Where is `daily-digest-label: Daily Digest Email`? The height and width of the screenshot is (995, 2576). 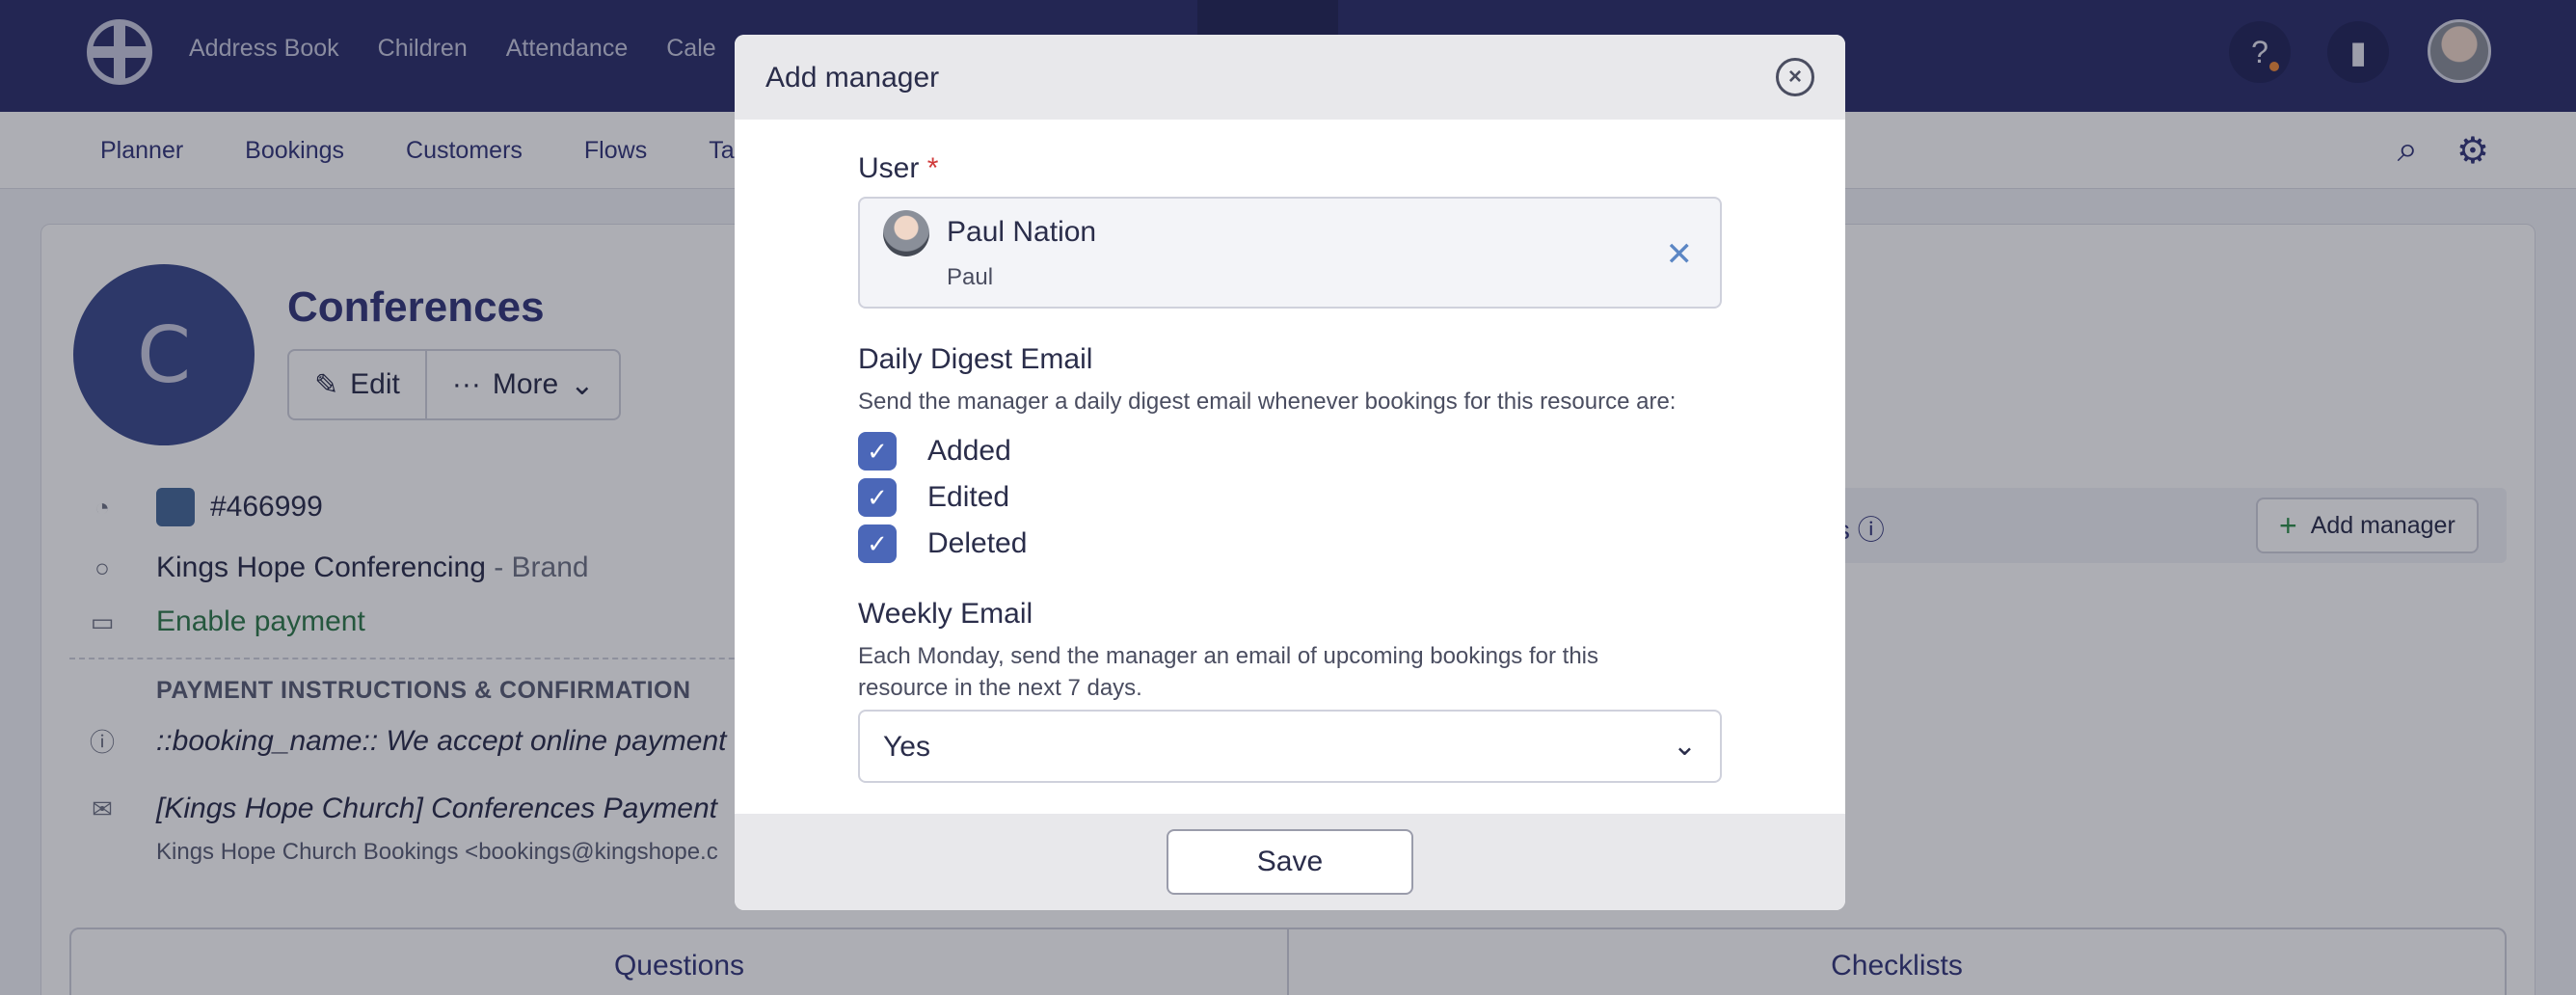
daily-digest-label: Daily Digest Email is located at coordinates (976, 359).